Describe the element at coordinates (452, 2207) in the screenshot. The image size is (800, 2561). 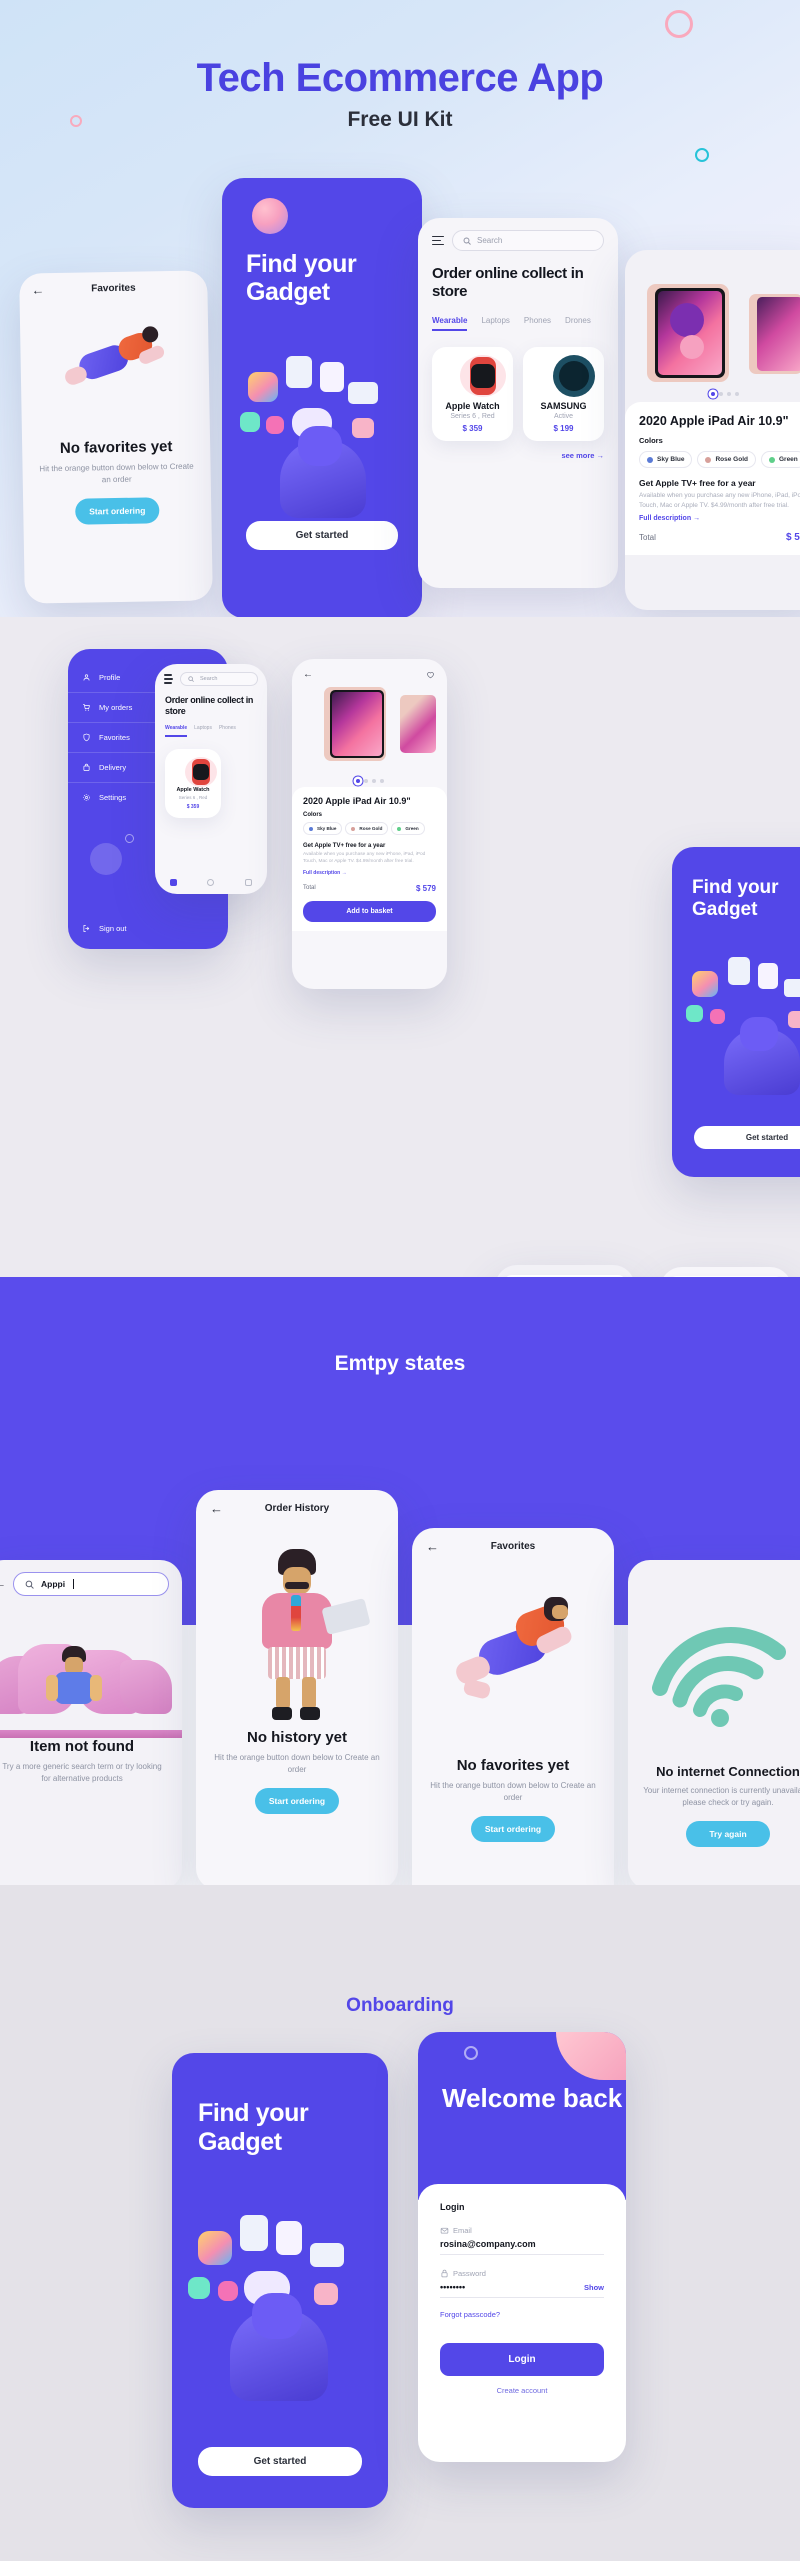
I see `form-title: Login` at that location.